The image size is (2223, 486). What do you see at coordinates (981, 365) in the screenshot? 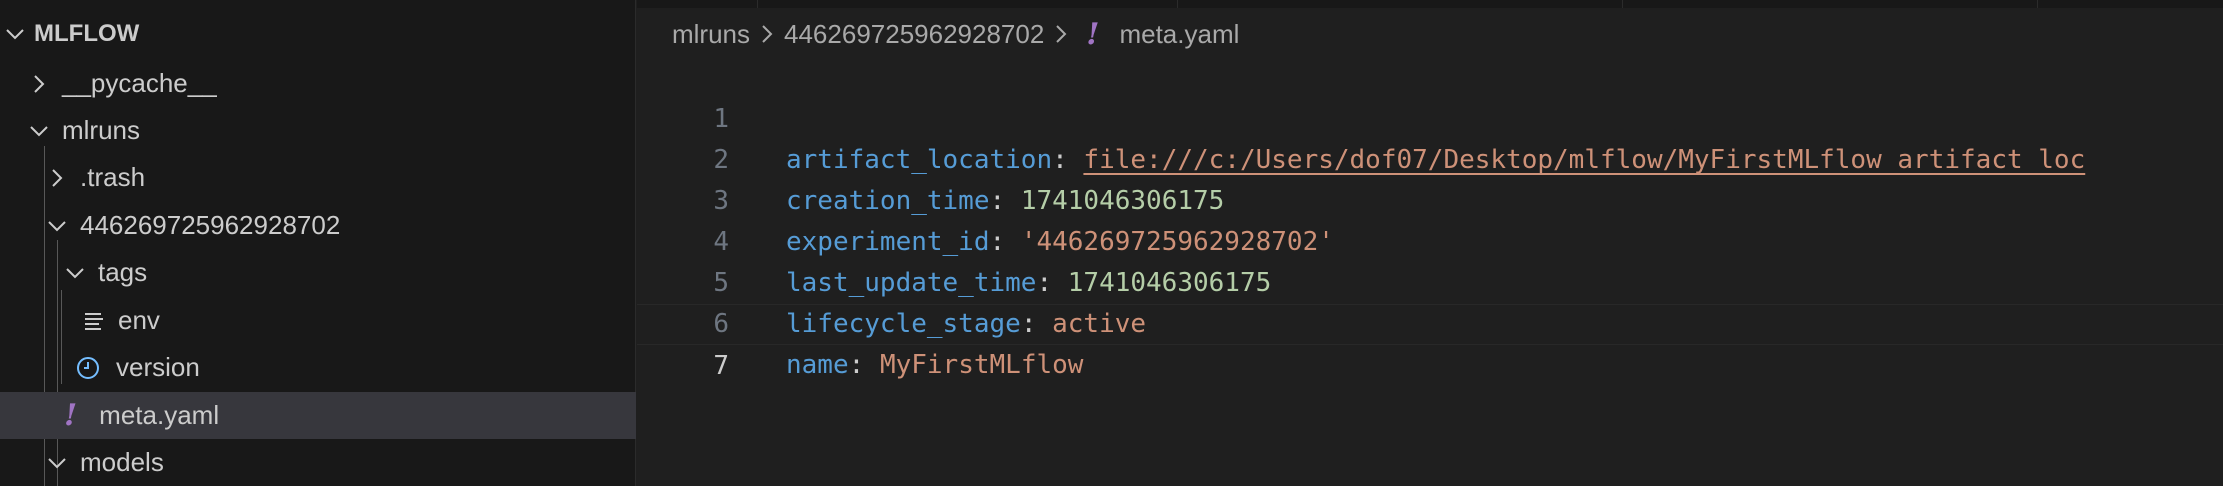
I see `yaml-string-value: MyFirstMLflow` at bounding box center [981, 365].